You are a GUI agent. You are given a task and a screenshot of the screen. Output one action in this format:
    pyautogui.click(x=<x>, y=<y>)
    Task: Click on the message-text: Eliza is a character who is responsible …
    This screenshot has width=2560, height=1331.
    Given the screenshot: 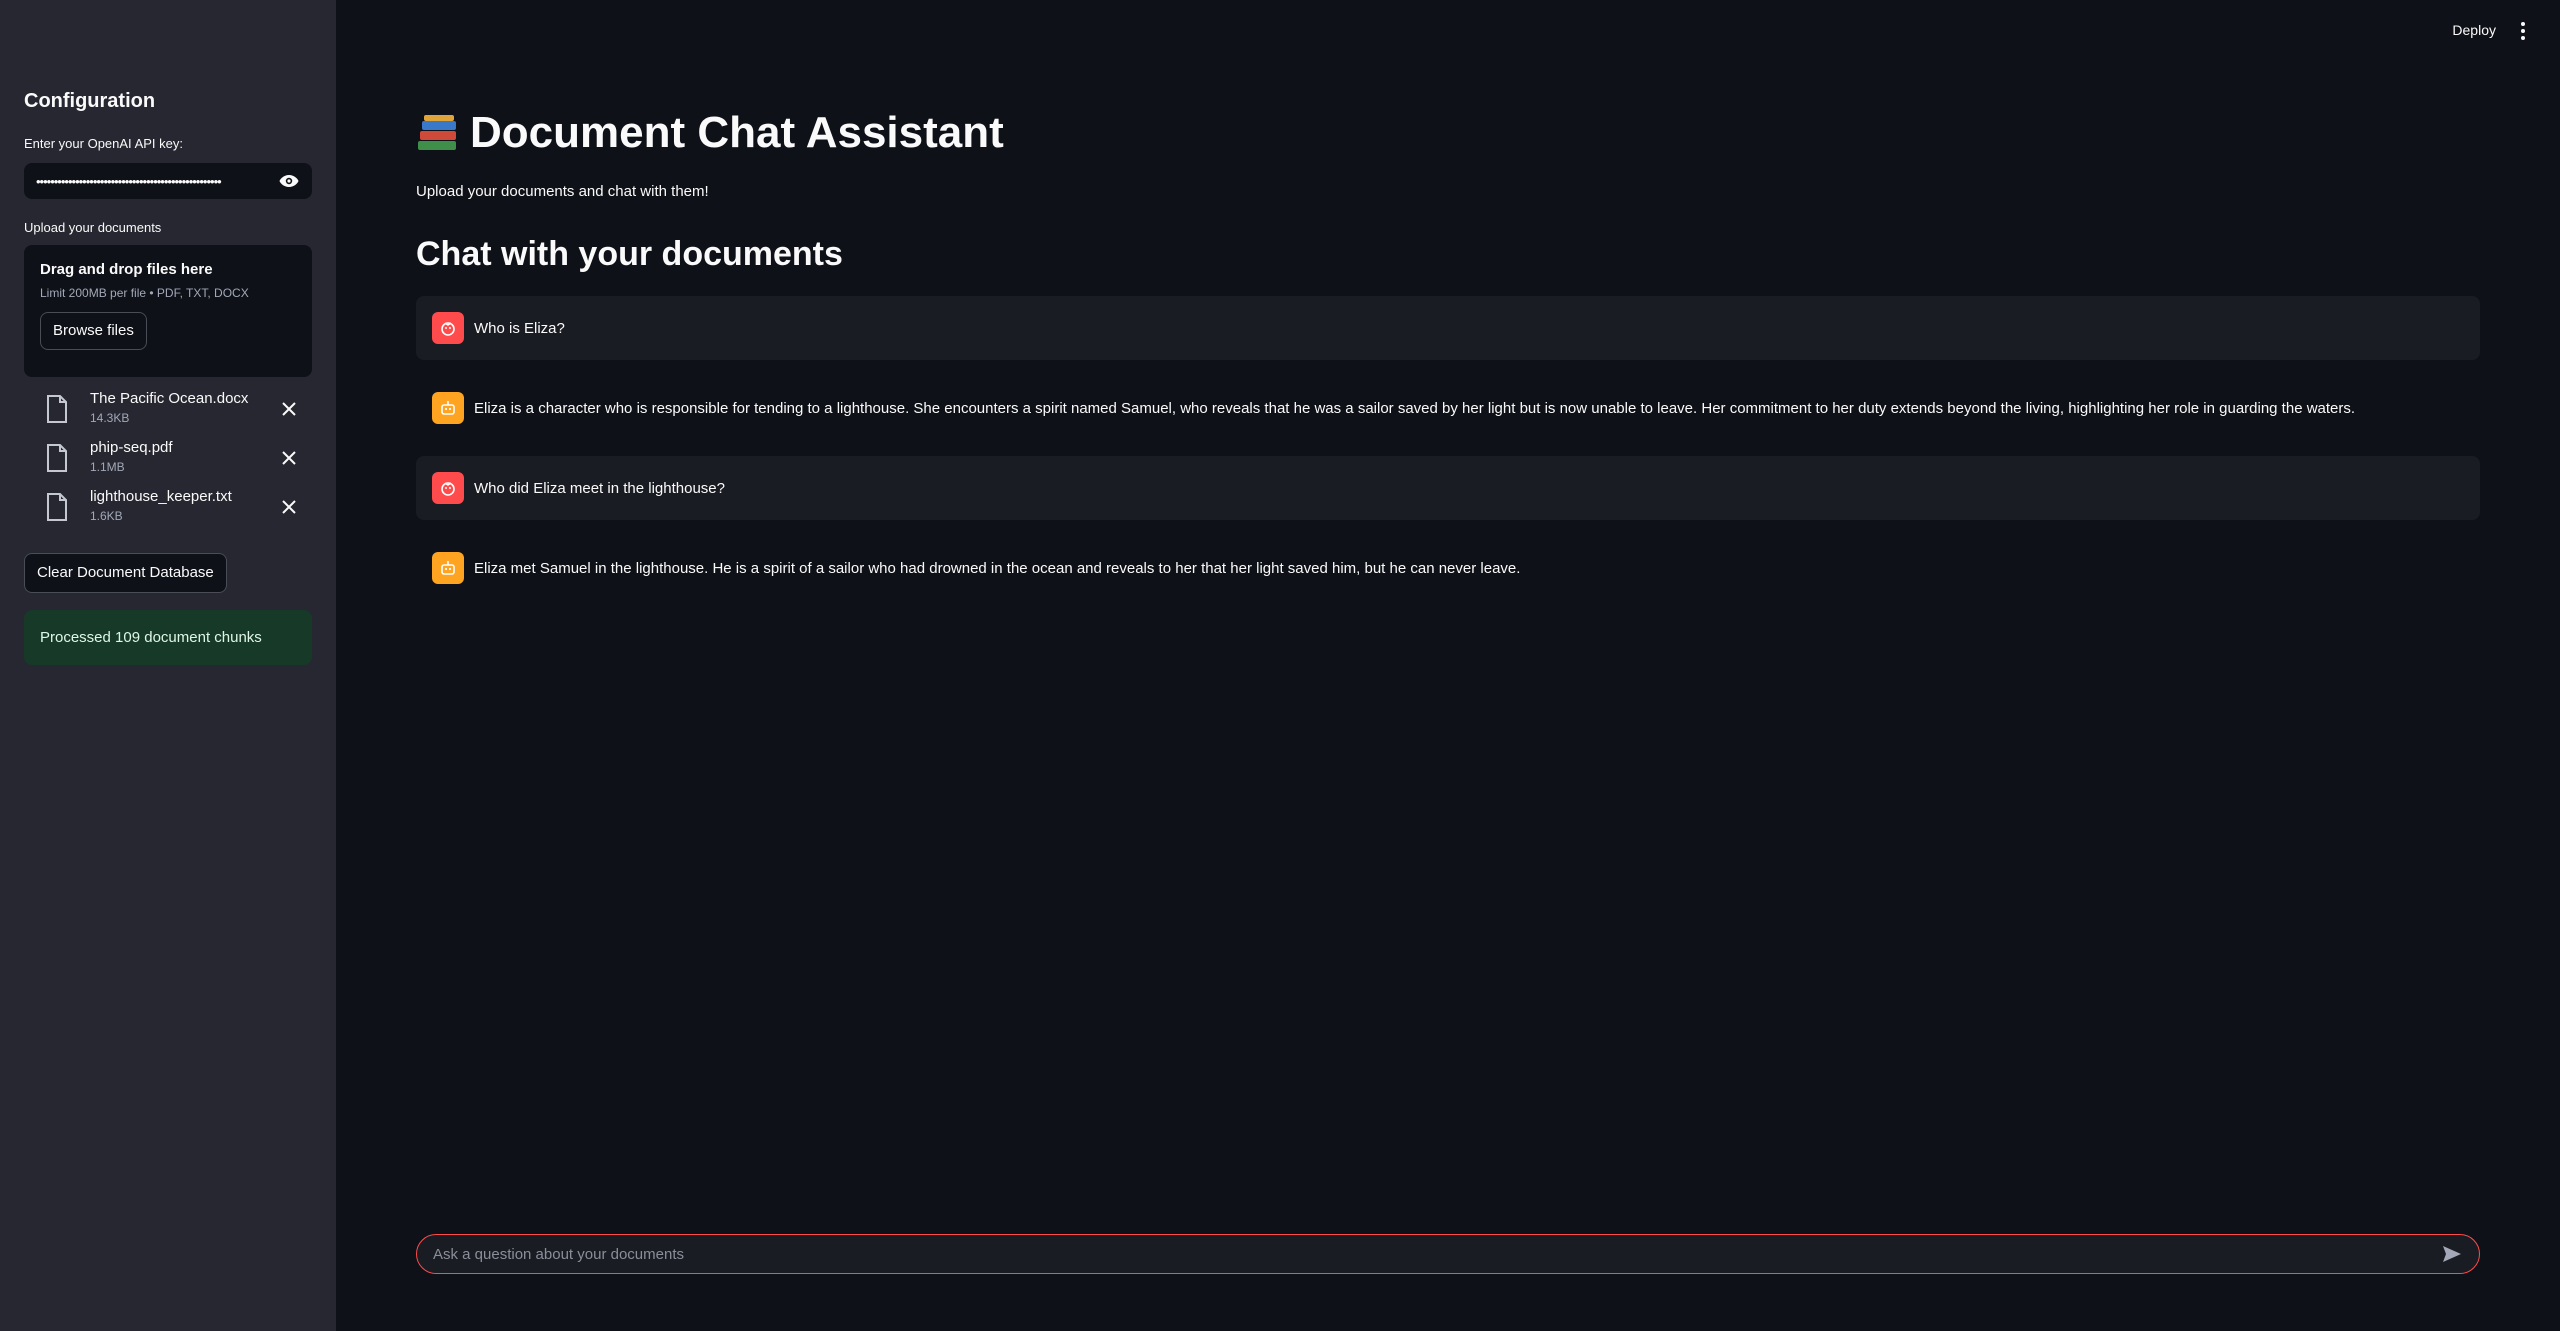 What is the action you would take?
    pyautogui.click(x=1415, y=408)
    